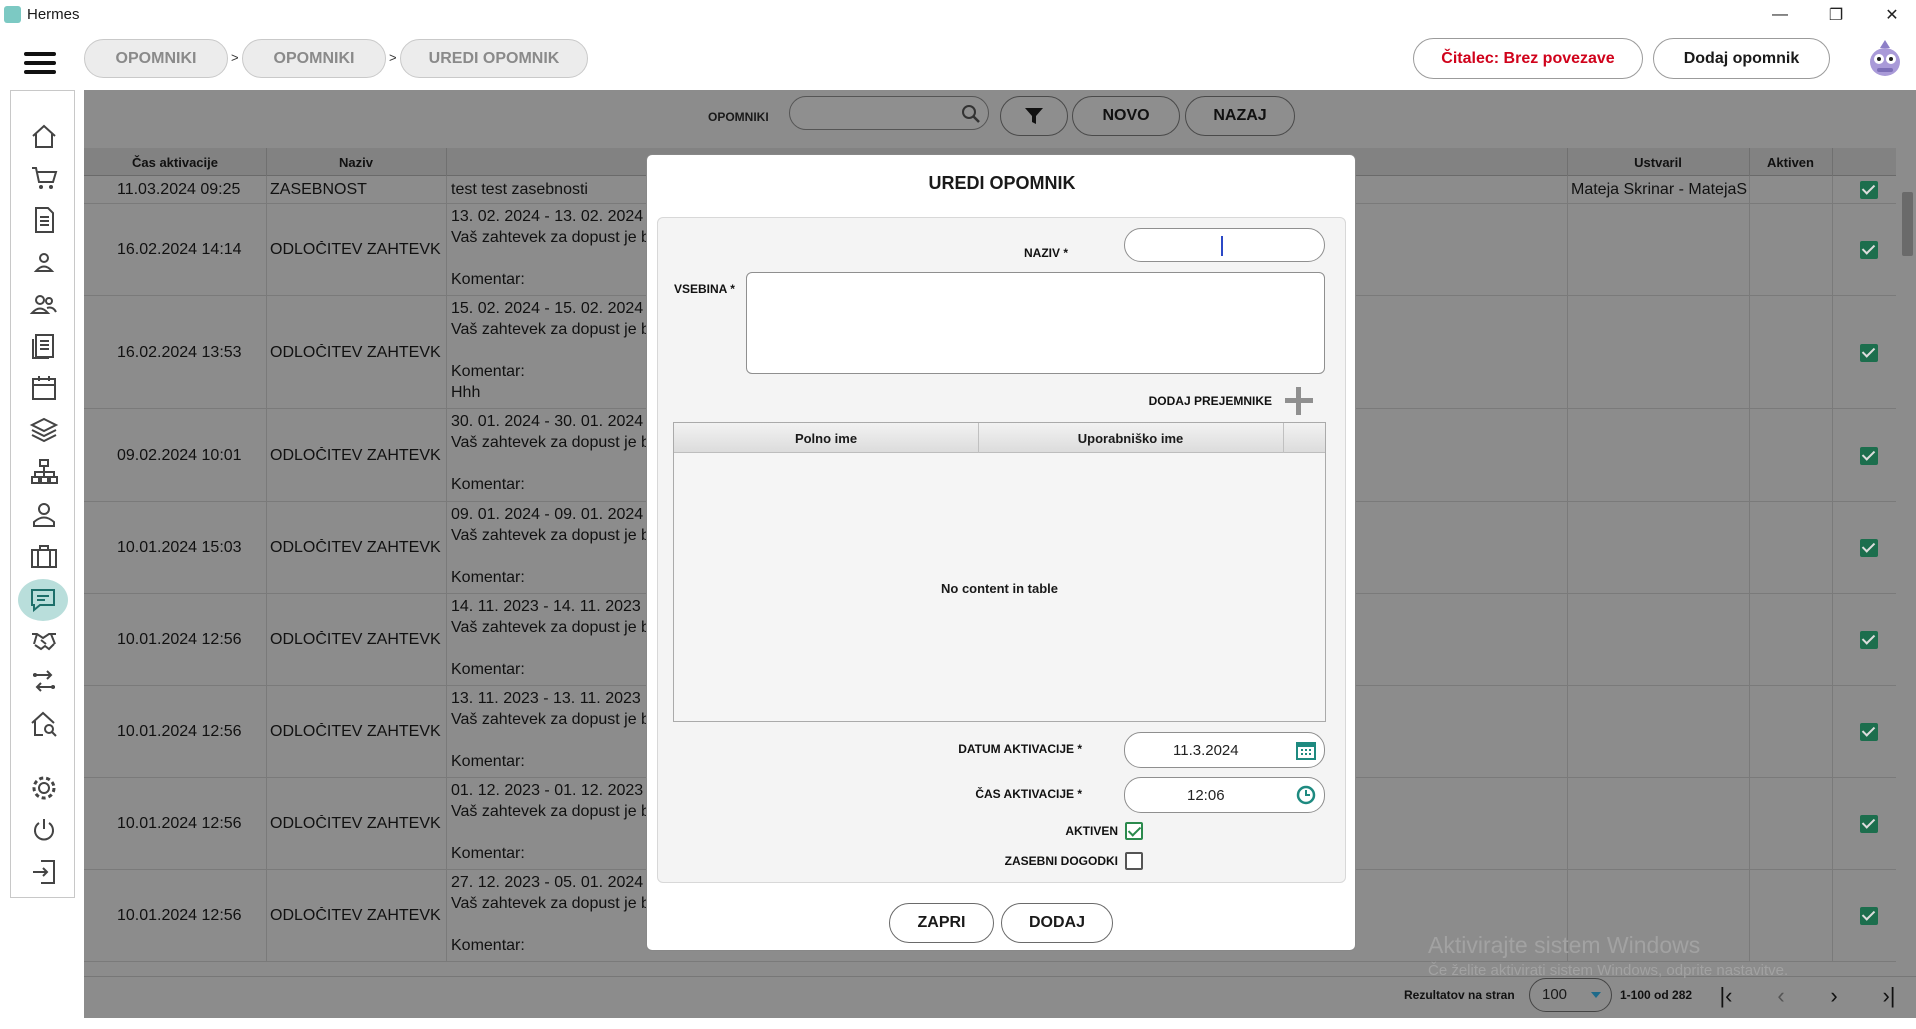 The width and height of the screenshot is (1916, 1029). Describe the element at coordinates (44, 830) in the screenshot. I see `power-icon` at that location.